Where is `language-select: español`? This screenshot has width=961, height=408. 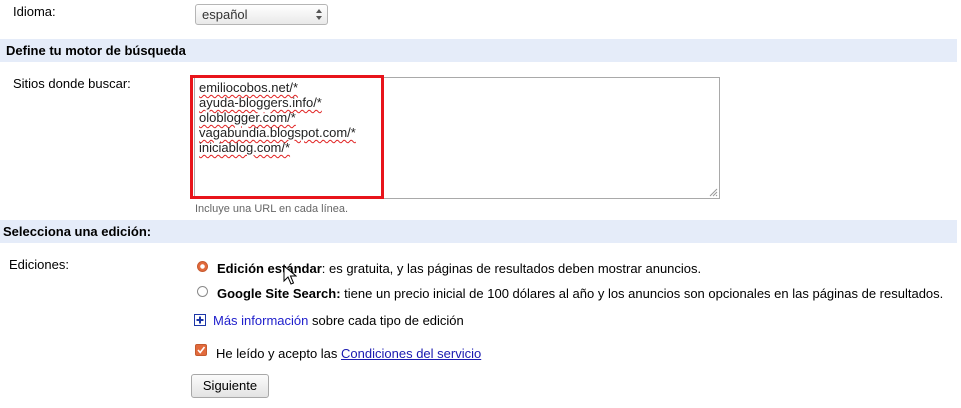
language-select: español is located at coordinates (261, 14).